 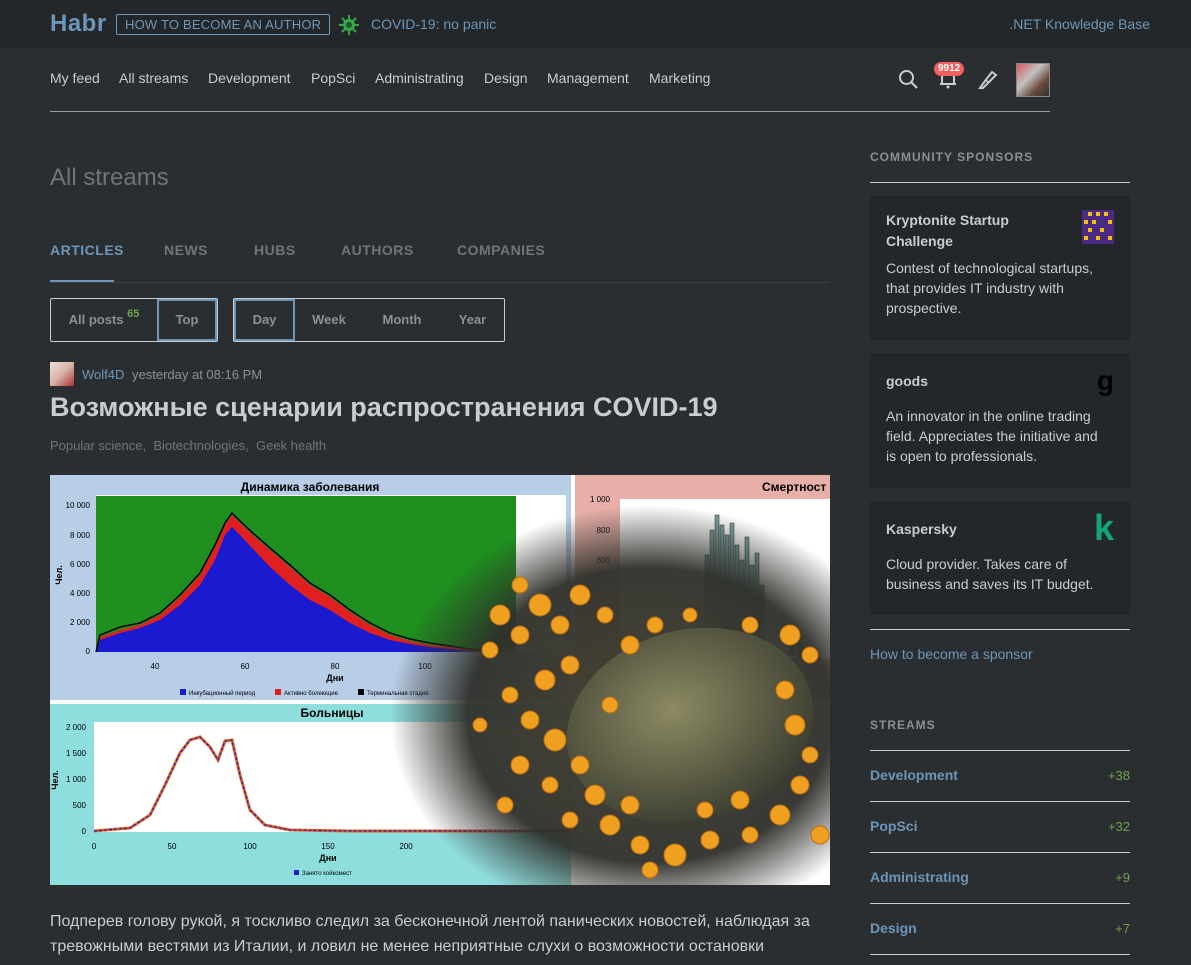 What do you see at coordinates (78, 505) in the screenshot?
I see `chart1-ytick: 10 000` at bounding box center [78, 505].